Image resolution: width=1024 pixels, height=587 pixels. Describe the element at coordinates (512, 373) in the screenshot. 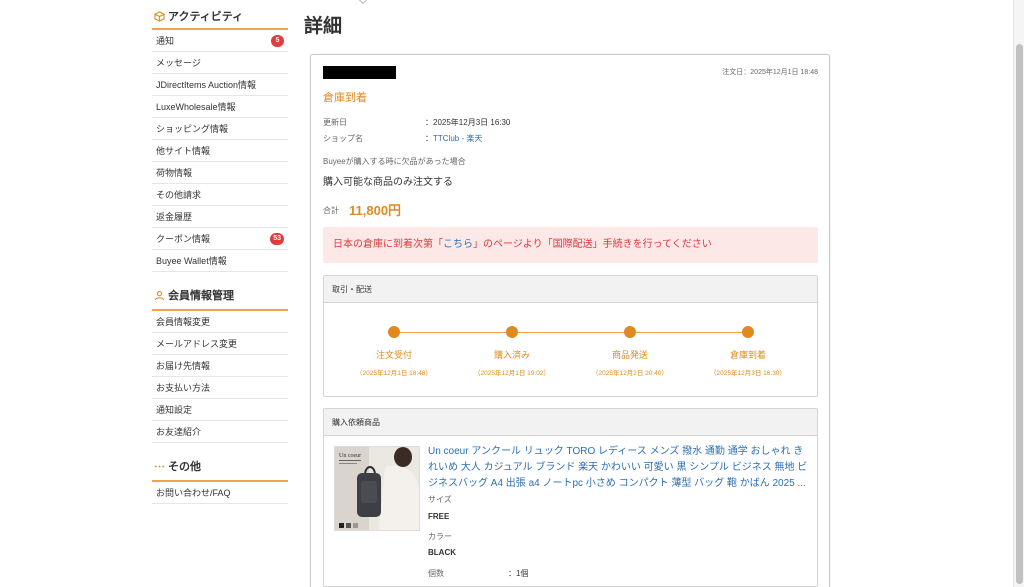

I see `tracker-step-date: （2025年12月1日 19:02）` at that location.